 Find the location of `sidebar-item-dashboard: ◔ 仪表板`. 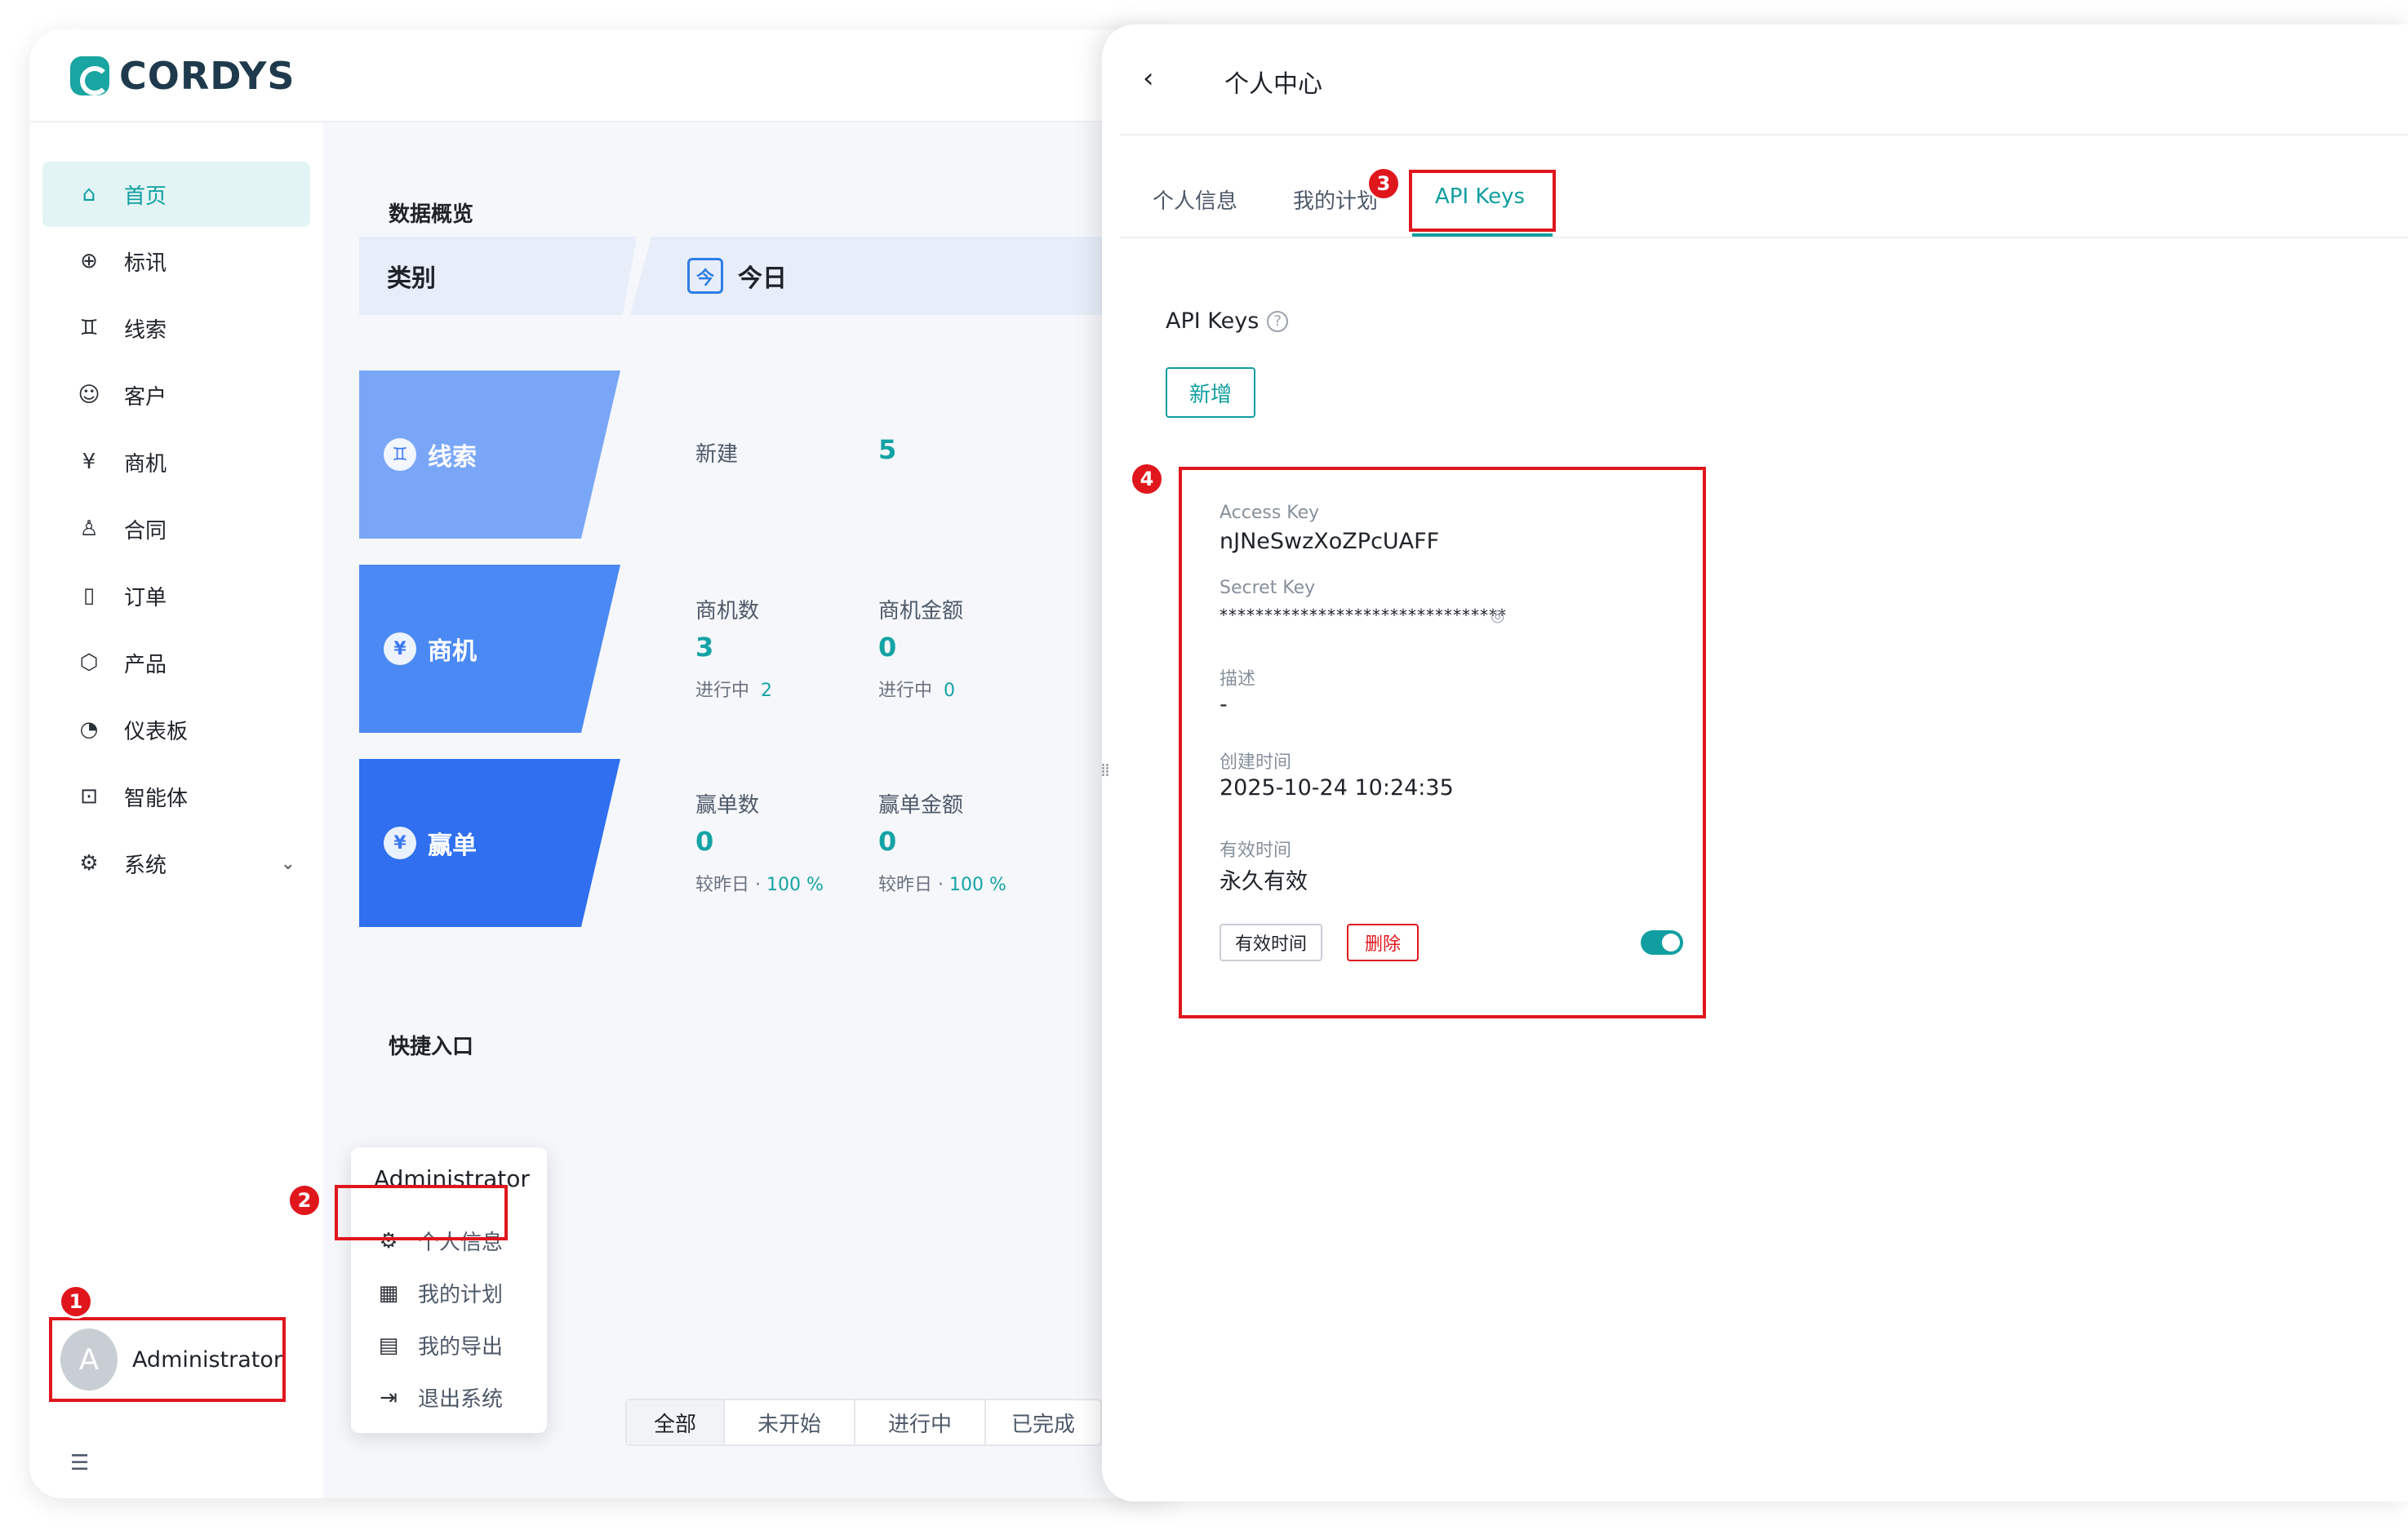

sidebar-item-dashboard: ◔ 仪表板 is located at coordinates (176, 729).